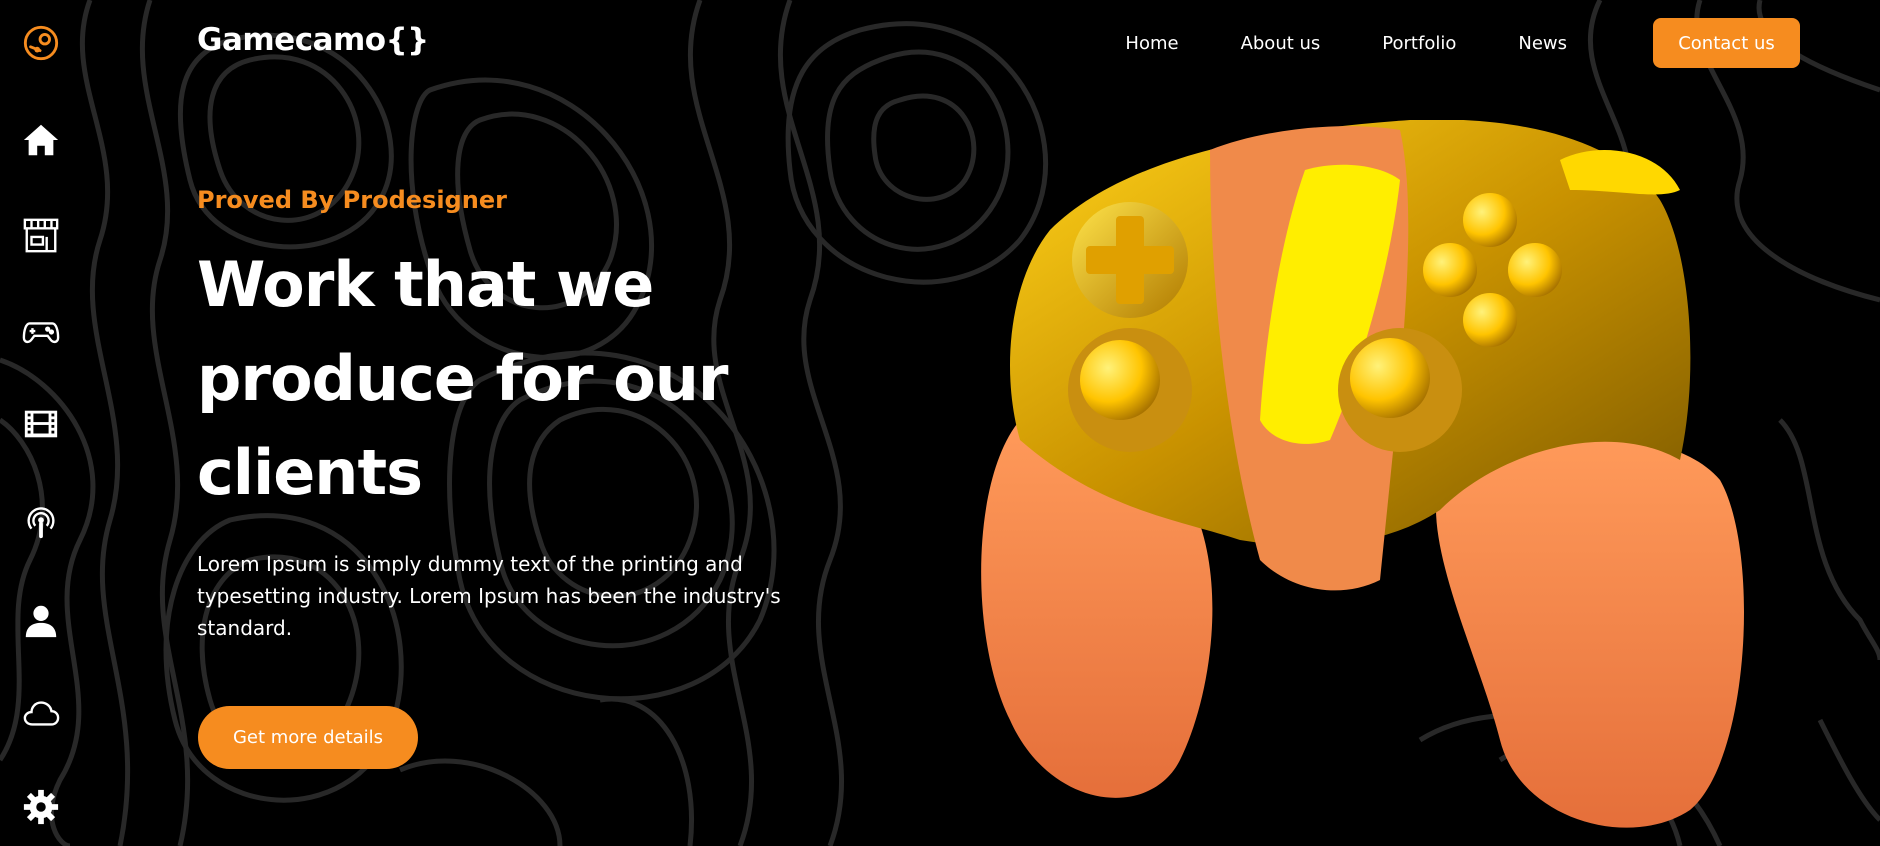 Image resolution: width=1880 pixels, height=846 pixels. What do you see at coordinates (1419, 43) in the screenshot?
I see `nav-portfolio: Portfolio` at bounding box center [1419, 43].